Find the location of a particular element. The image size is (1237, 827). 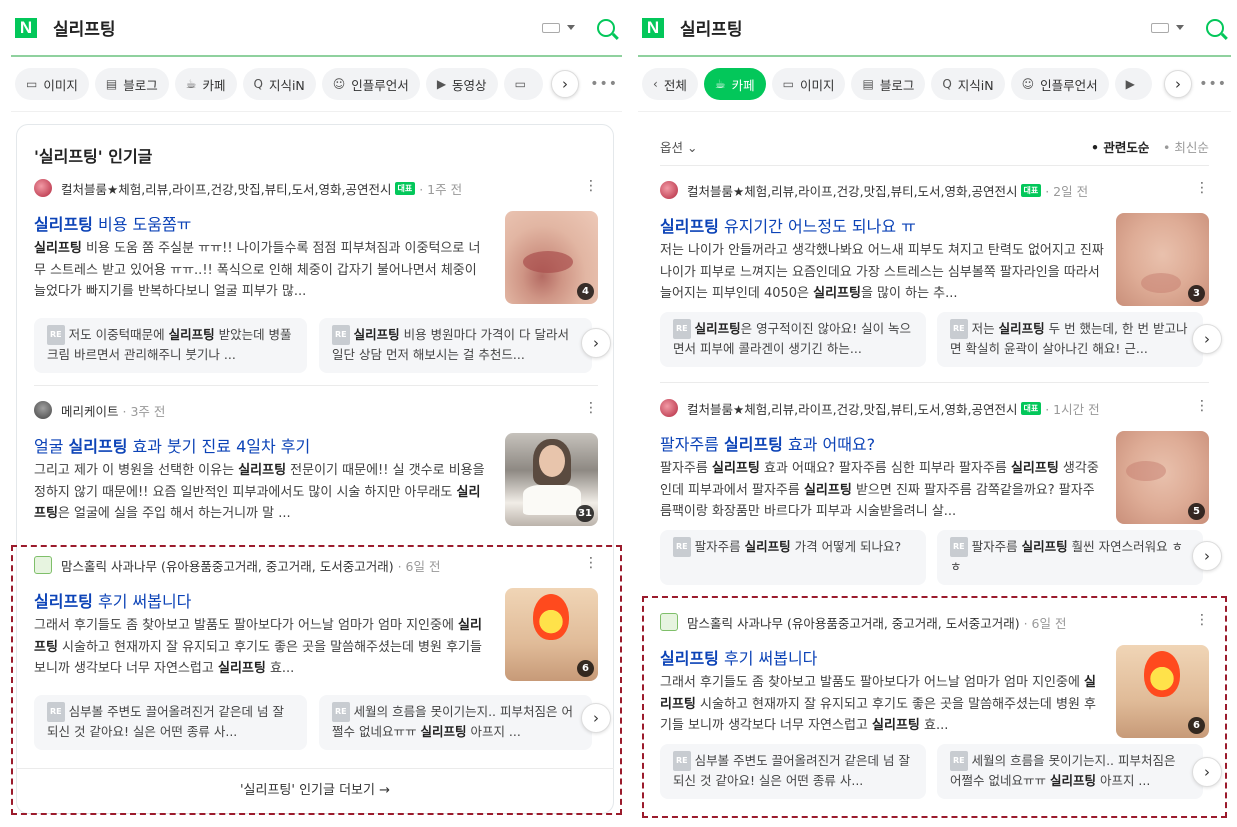

more-tab-icon: ▭ is located at coordinates (520, 84).